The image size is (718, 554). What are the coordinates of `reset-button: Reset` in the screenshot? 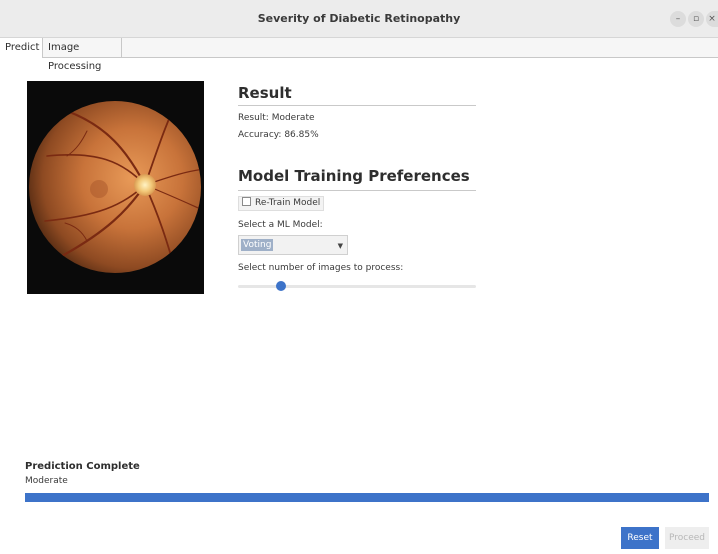 It's located at (640, 538).